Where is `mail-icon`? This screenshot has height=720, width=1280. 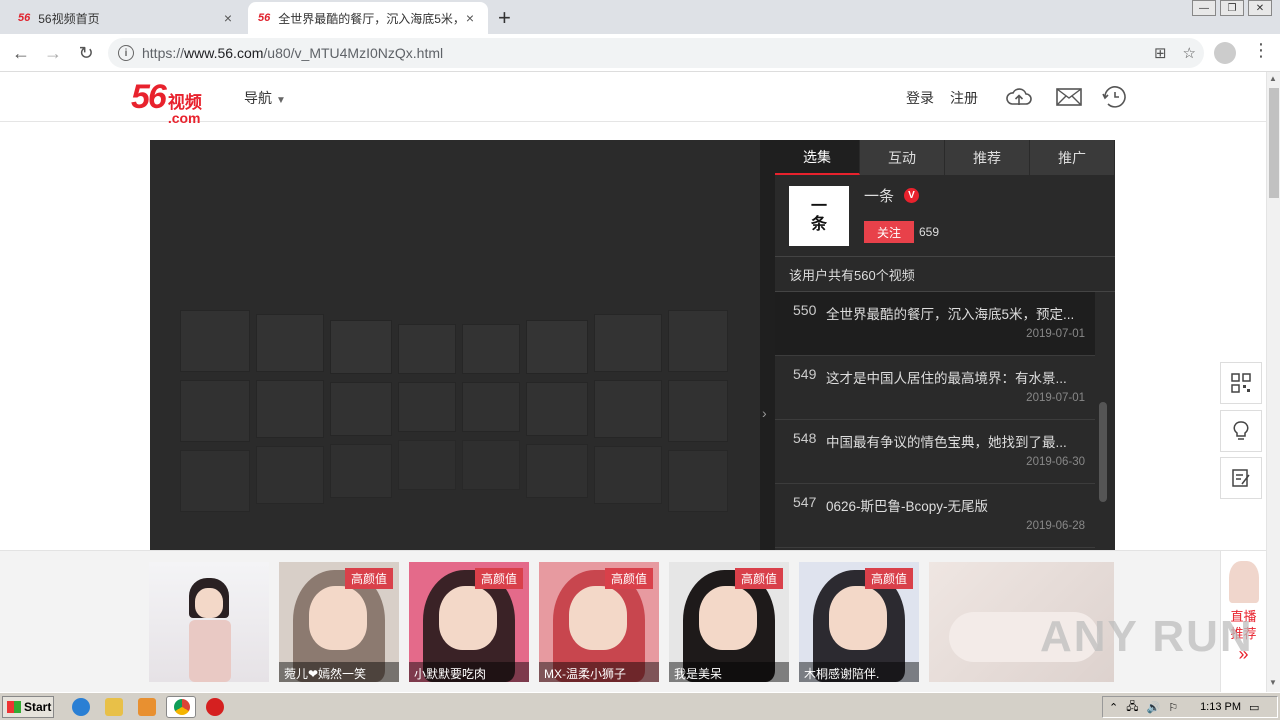
mail-icon is located at coordinates (1069, 97).